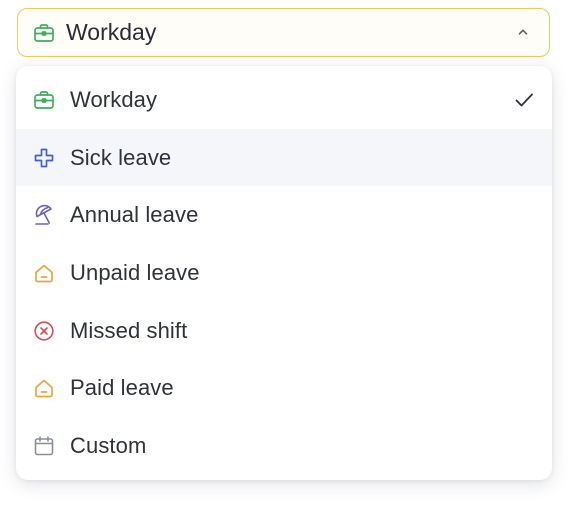 Image resolution: width=578 pixels, height=508 pixels. What do you see at coordinates (108, 445) in the screenshot?
I see `option-label: Custom` at bounding box center [108, 445].